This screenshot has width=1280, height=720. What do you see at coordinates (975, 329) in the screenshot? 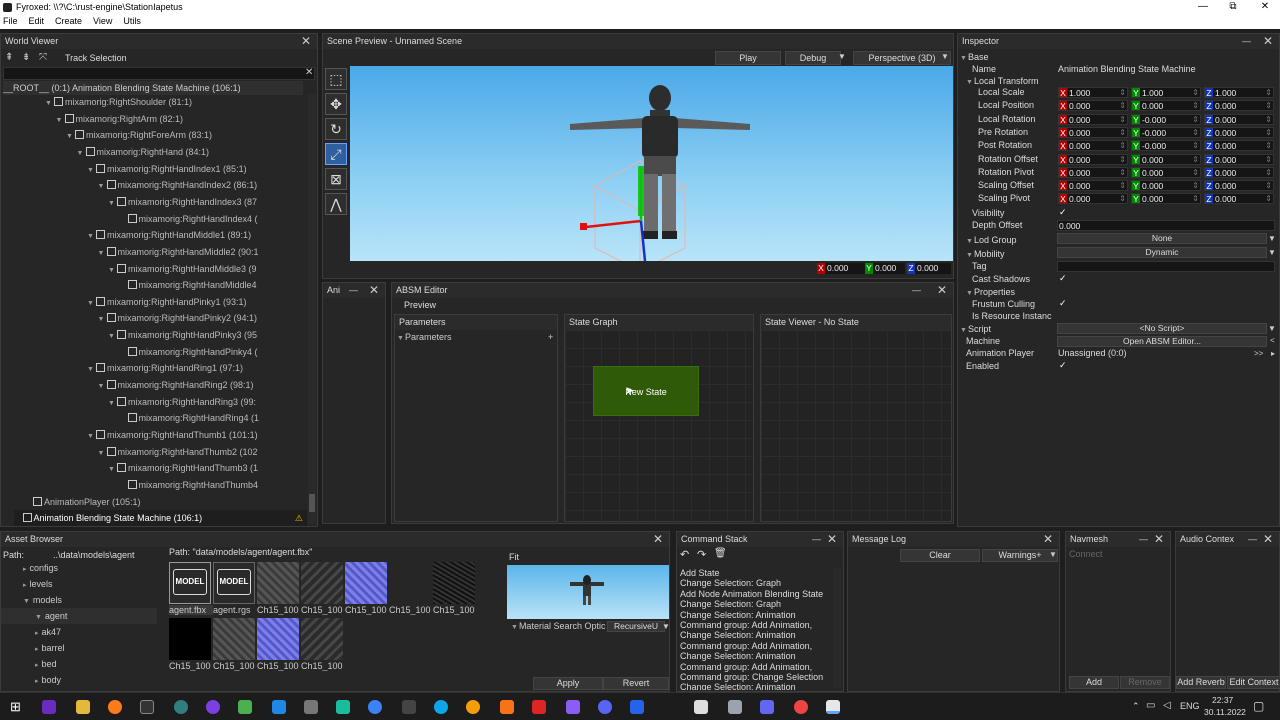
I see `script-section: ▼Script` at bounding box center [975, 329].